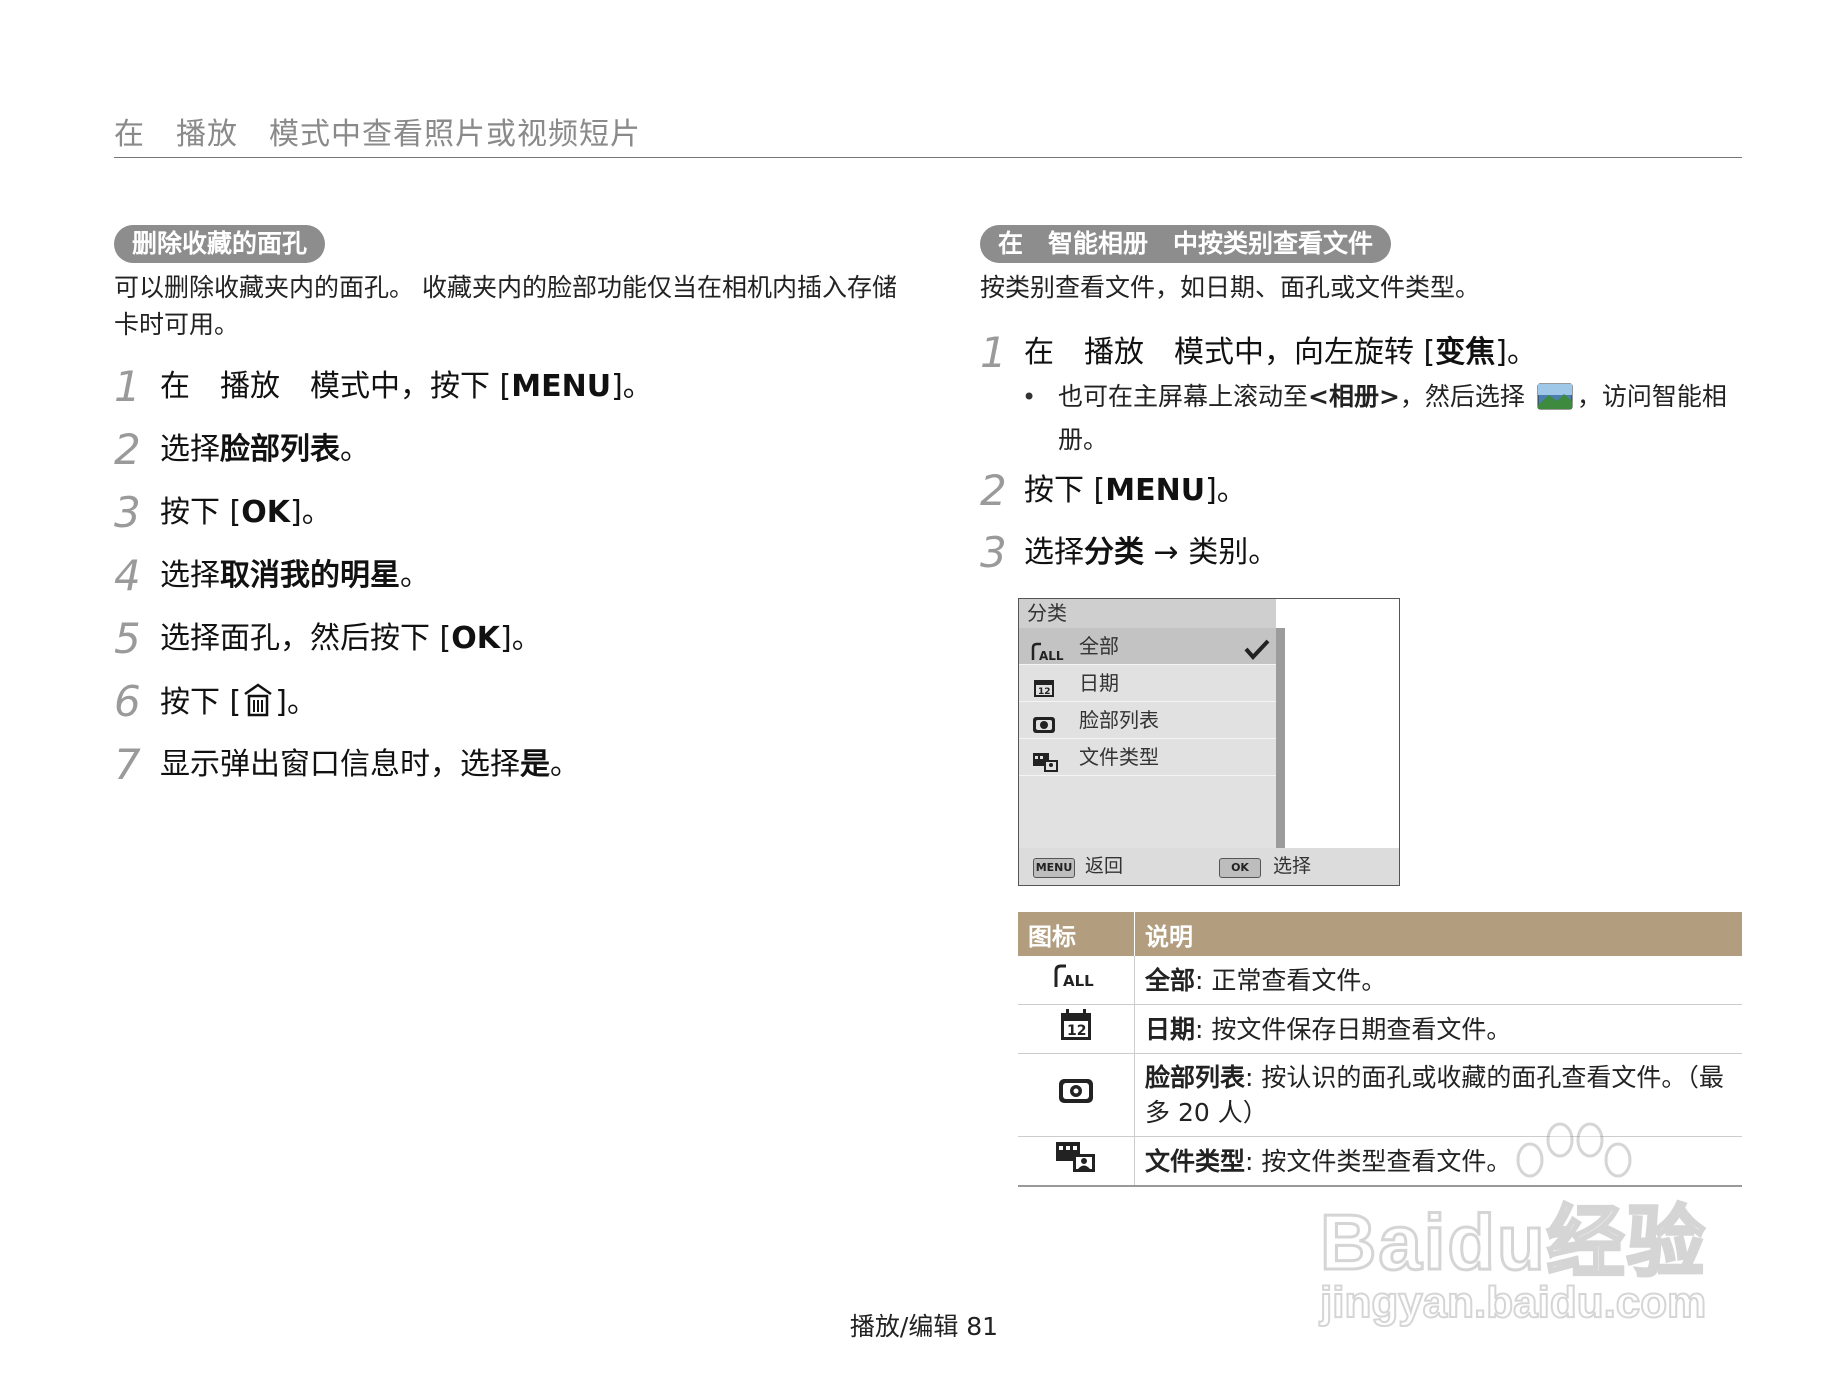 This screenshot has height=1395, width=1848. Describe the element at coordinates (1525, 1230) in the screenshot. I see `watermark-logo: Baidu经验 jingyan.baidu.com` at that location.